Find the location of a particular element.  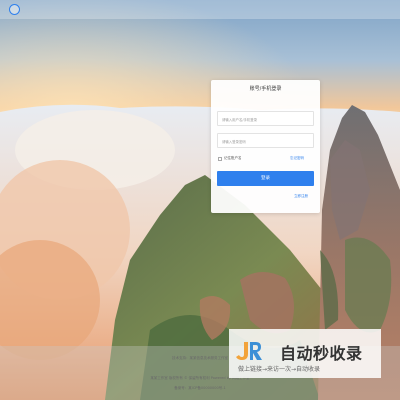

password-placeholder: 请输入登录密码 is located at coordinates (234, 142).